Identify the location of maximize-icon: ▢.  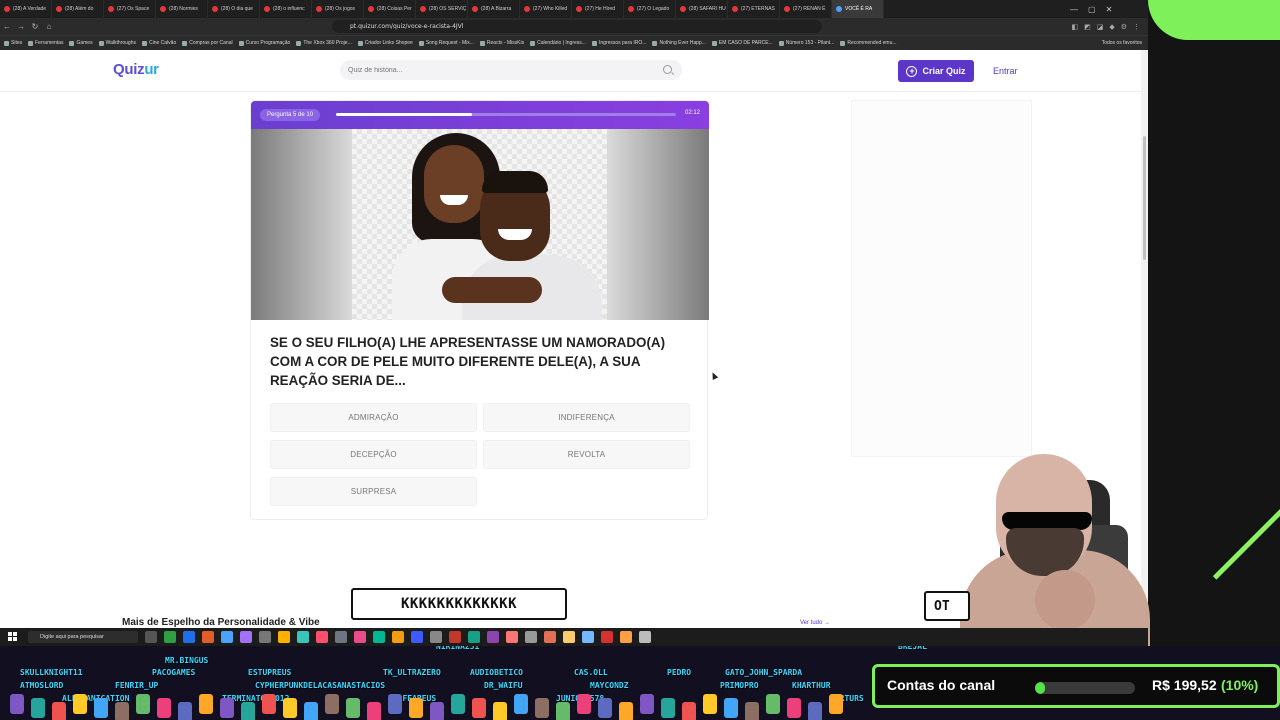
(1092, 9).